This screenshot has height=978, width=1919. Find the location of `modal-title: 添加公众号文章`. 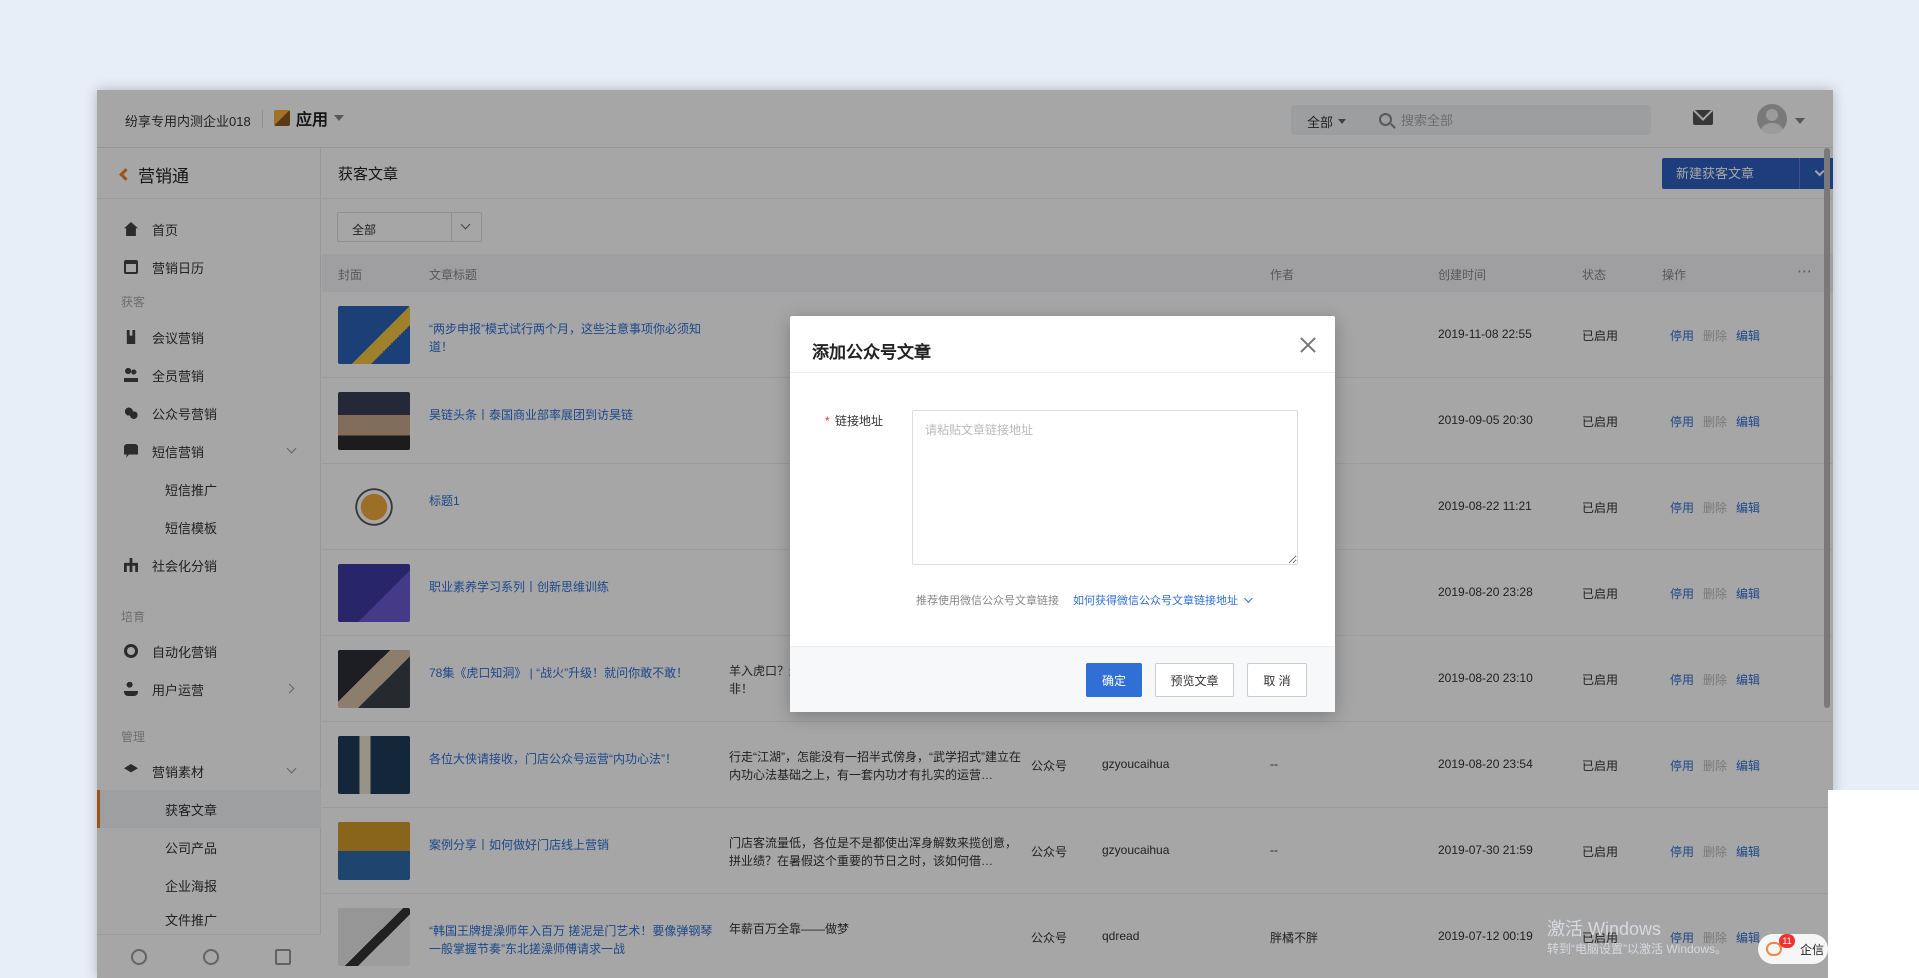

modal-title: 添加公众号文章 is located at coordinates (871, 352).